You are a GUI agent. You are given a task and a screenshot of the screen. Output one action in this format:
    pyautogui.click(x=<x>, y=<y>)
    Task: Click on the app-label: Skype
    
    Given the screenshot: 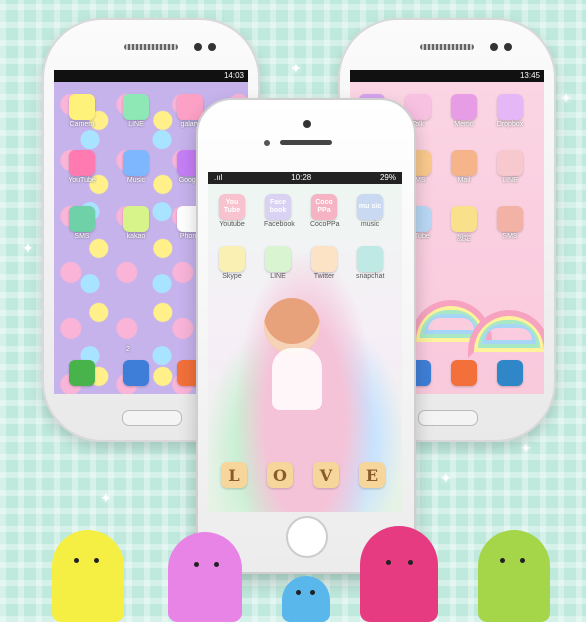 What is the action you would take?
    pyautogui.click(x=232, y=276)
    